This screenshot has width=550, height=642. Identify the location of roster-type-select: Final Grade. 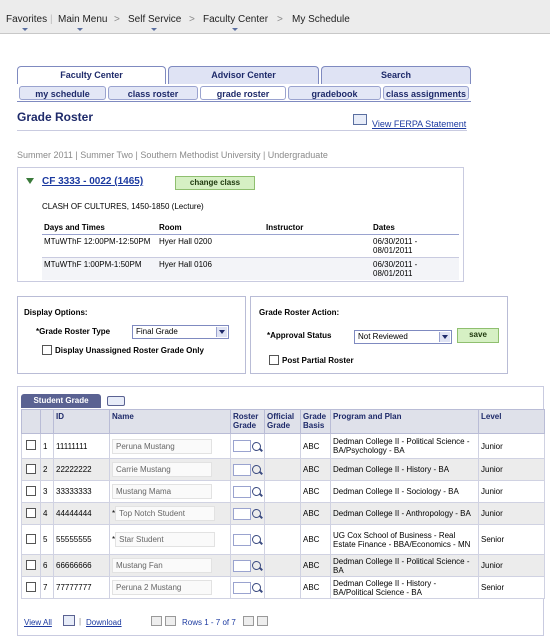
(180, 332).